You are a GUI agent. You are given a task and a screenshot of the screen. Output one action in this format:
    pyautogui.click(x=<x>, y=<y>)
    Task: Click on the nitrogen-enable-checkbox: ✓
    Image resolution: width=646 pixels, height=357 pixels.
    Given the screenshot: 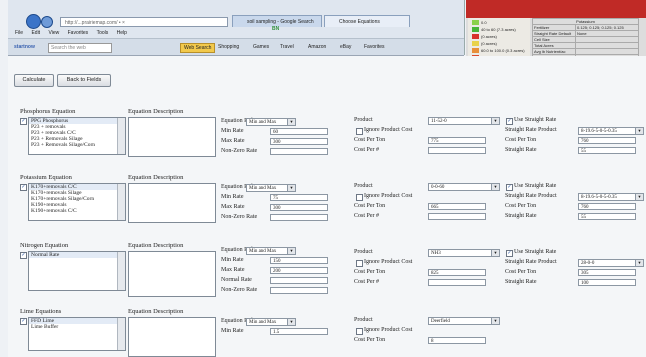 What is the action you would take?
    pyautogui.click(x=23, y=255)
    